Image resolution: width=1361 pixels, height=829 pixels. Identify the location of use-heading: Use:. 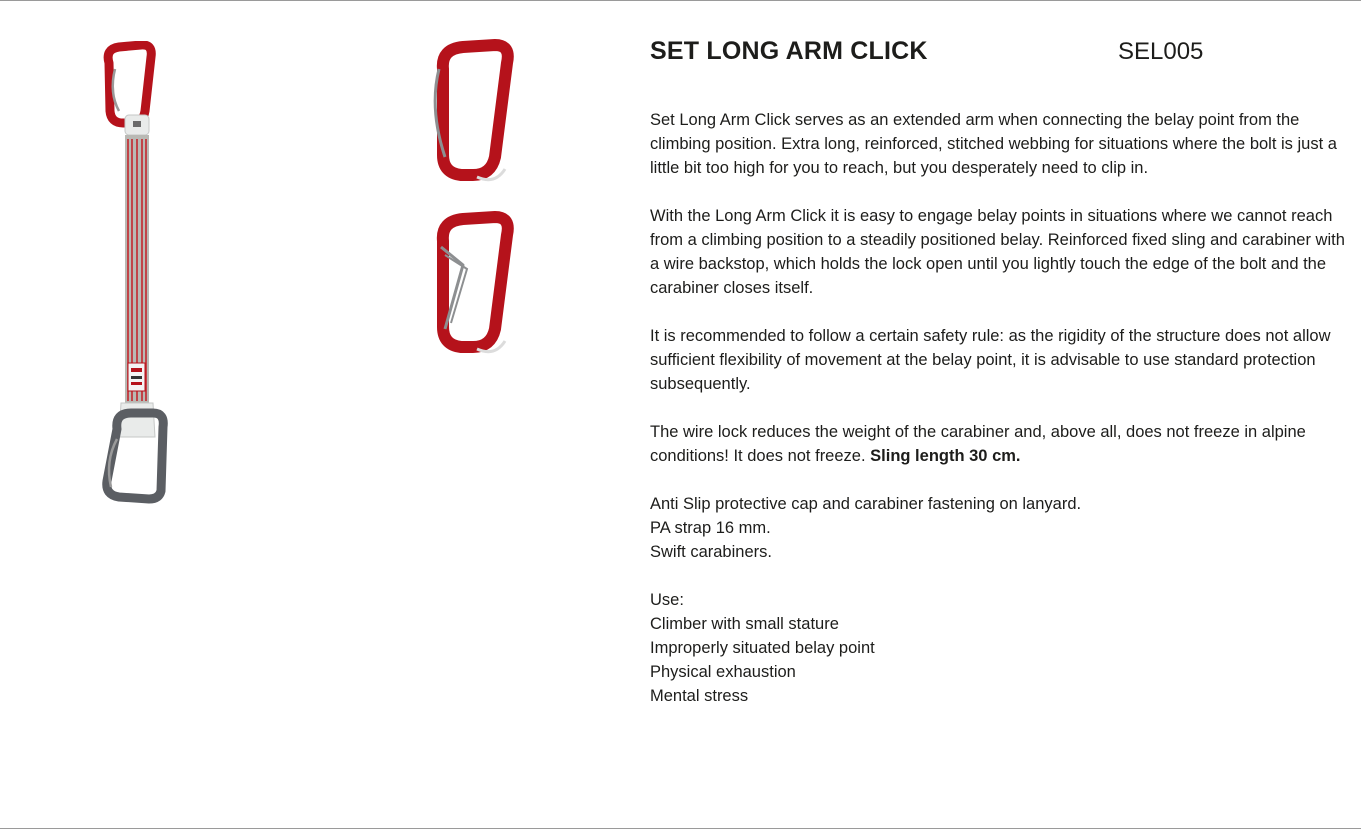
(667, 600).